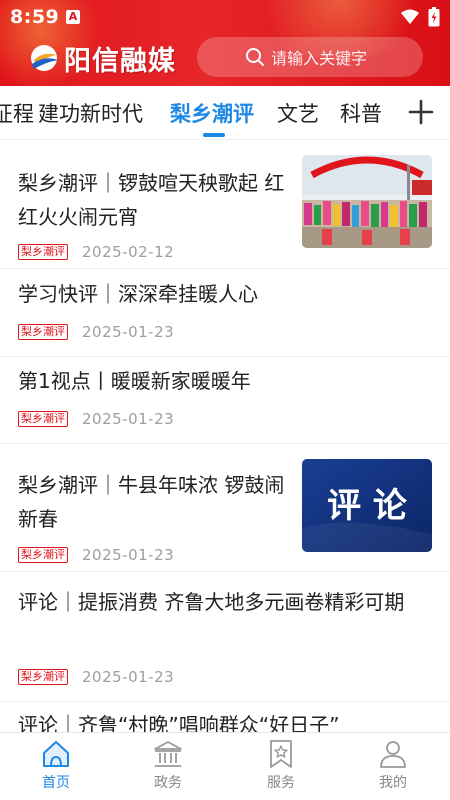 The image size is (450, 800). I want to click on news-thumbnail: 评 论, so click(367, 505).